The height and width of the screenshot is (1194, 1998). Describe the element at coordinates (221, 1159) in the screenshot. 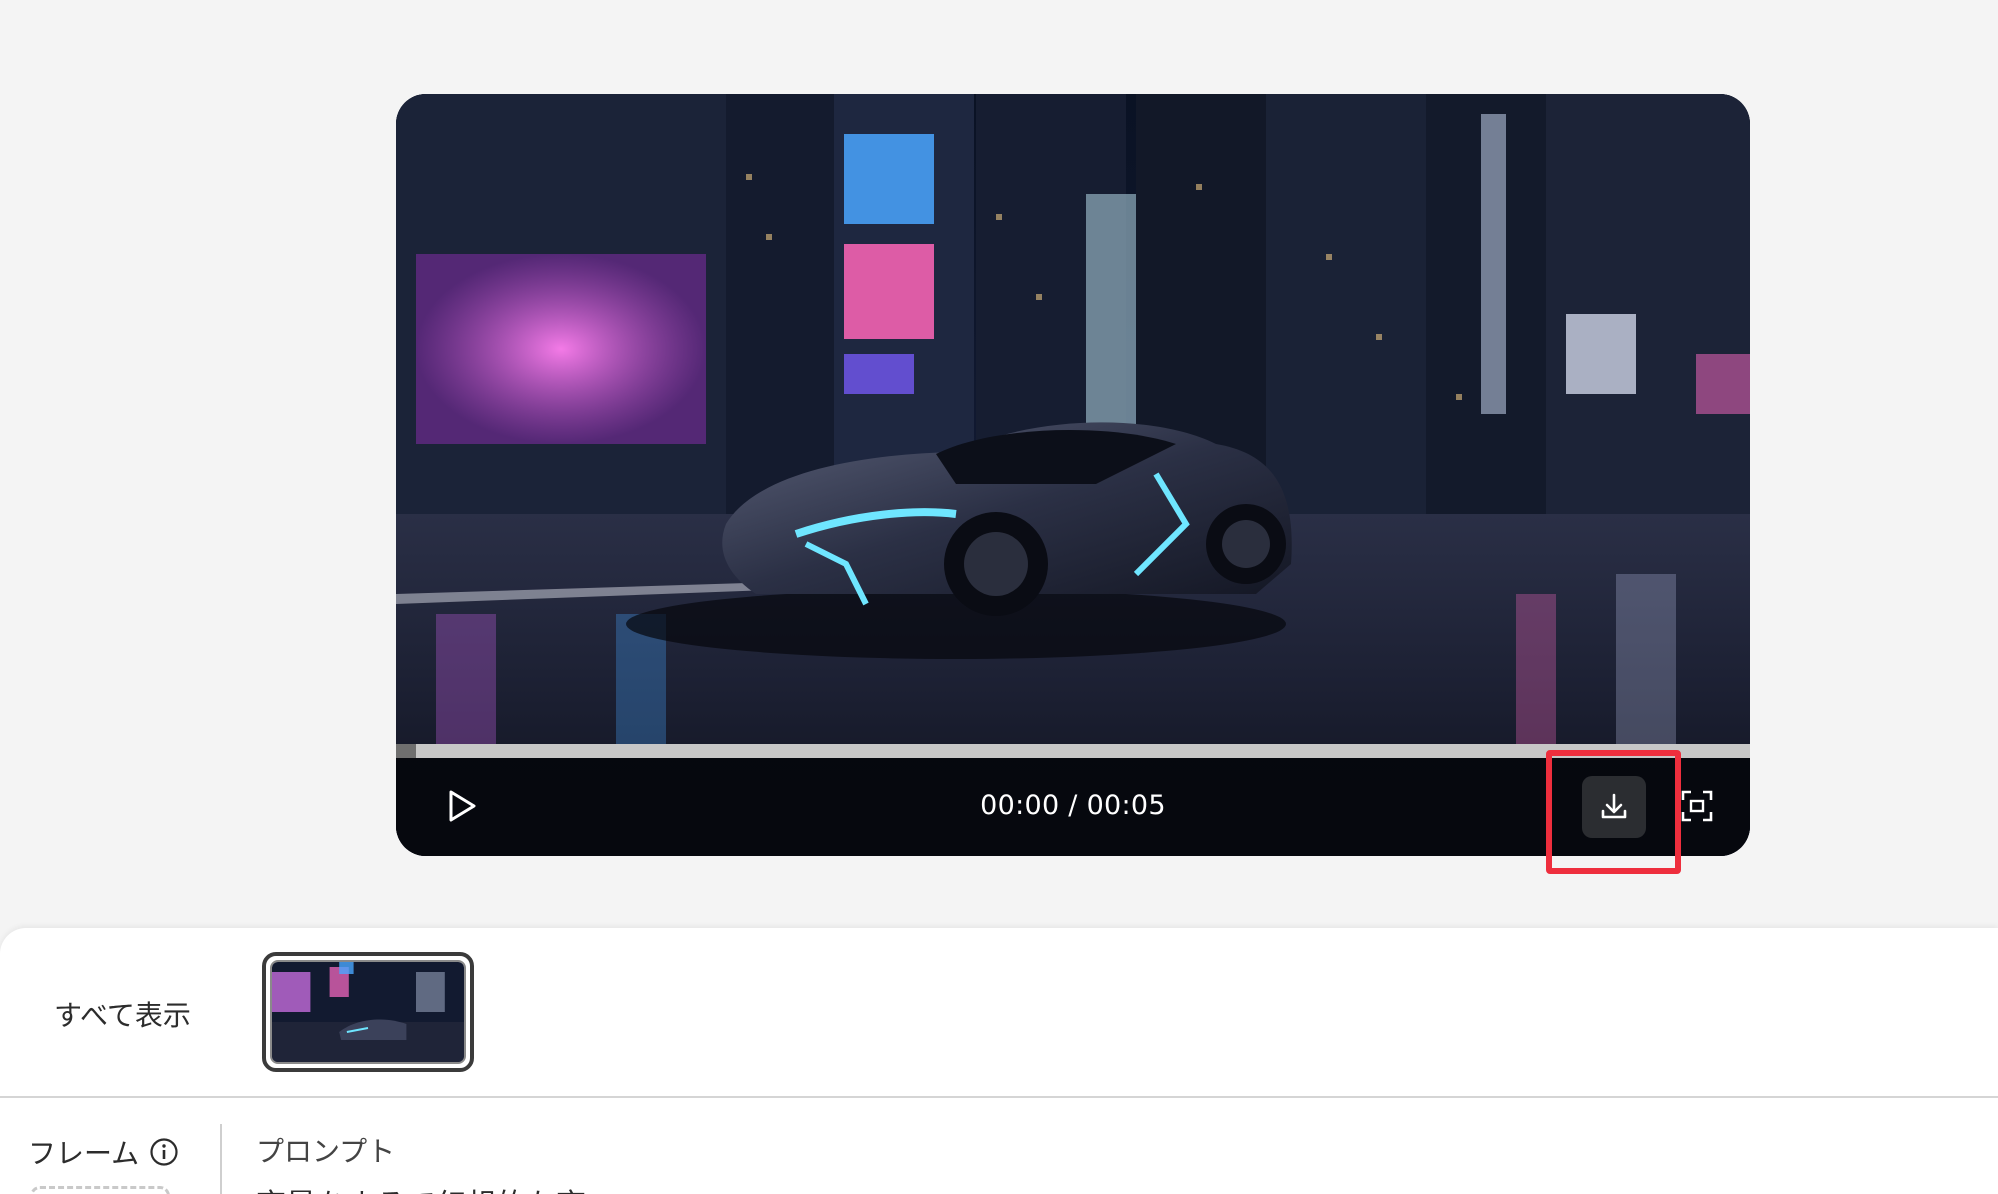

I see `section-divider` at that location.